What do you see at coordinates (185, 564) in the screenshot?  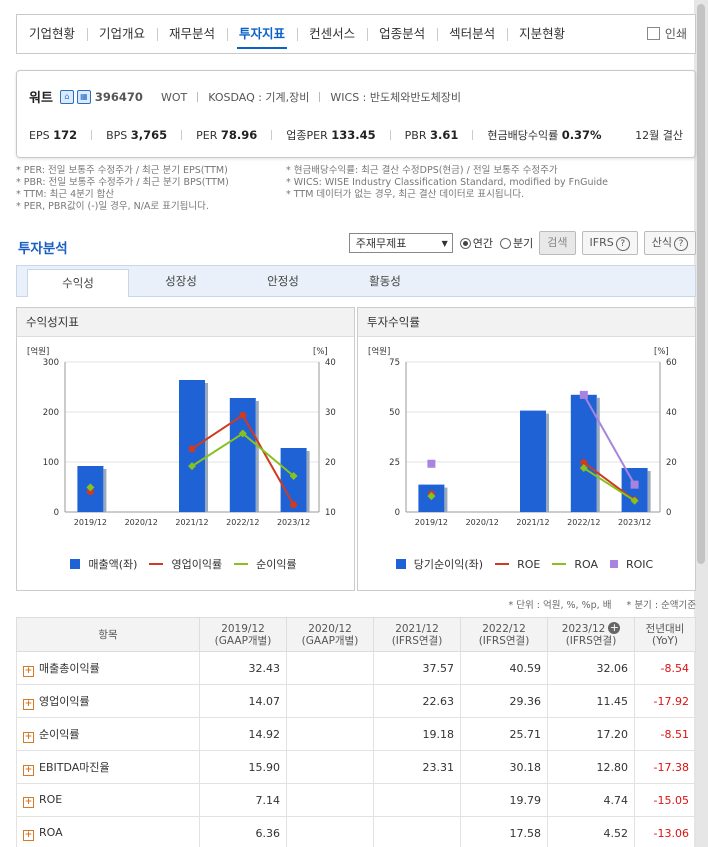 I see `chart-legend: 매출액(좌) 영업이익률 순이익률` at bounding box center [185, 564].